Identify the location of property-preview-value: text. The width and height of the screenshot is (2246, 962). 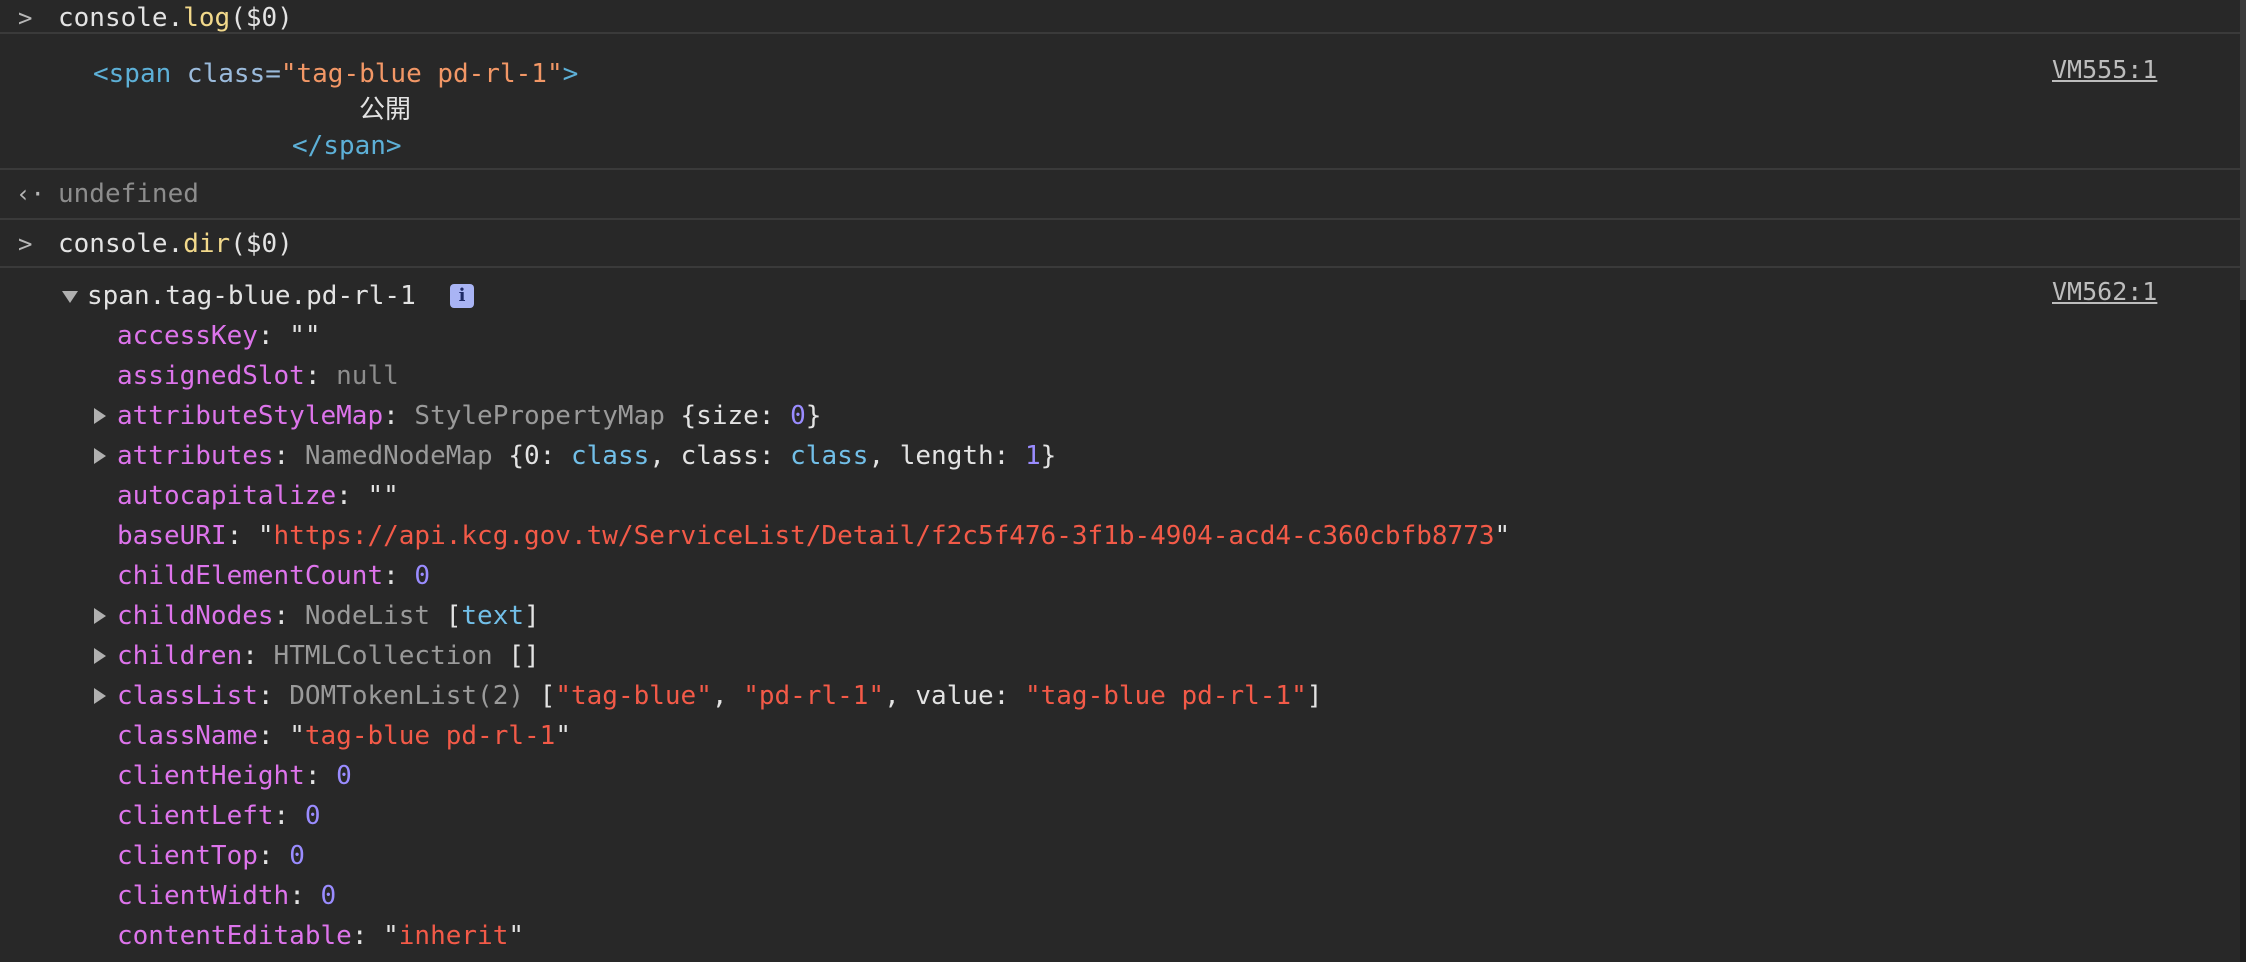
(493, 616).